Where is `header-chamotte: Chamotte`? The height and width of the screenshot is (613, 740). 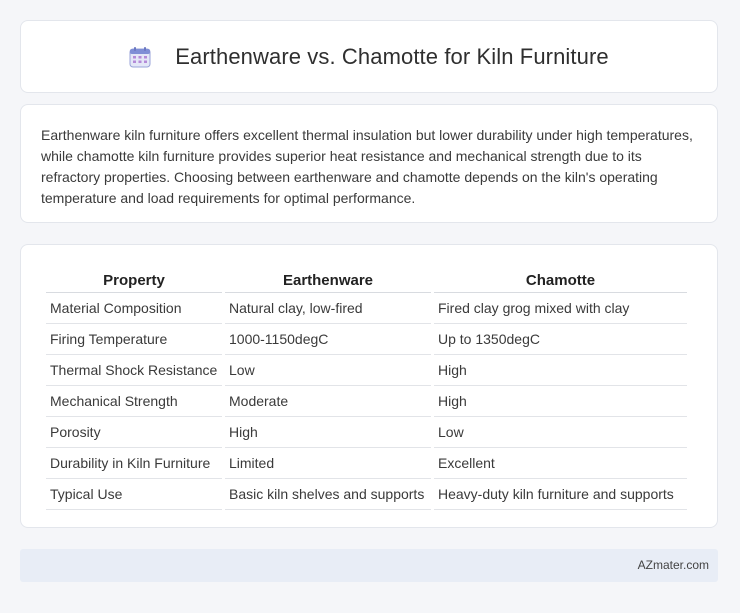
header-chamotte: Chamotte is located at coordinates (560, 279).